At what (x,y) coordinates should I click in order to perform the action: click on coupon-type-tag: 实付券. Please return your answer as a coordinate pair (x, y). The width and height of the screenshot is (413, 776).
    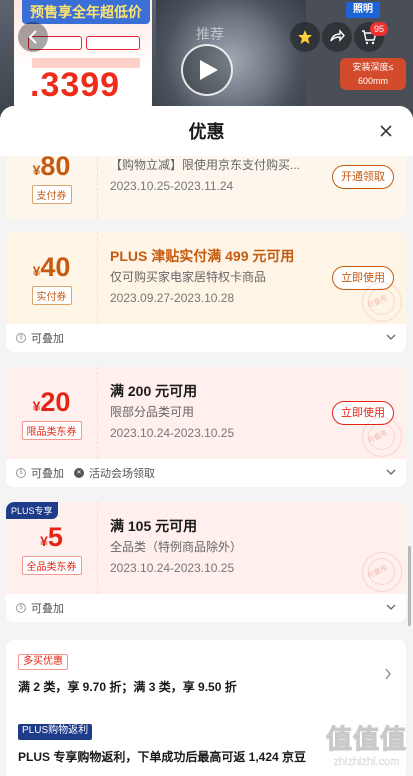
    Looking at the image, I should click on (51, 295).